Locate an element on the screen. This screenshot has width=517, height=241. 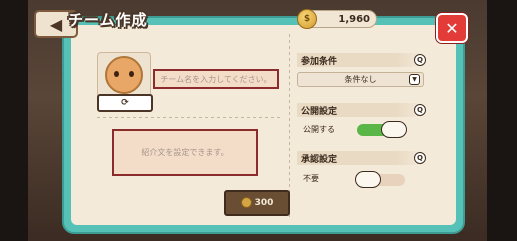
join-condition-label: 参加条件 is located at coordinates (359, 60).